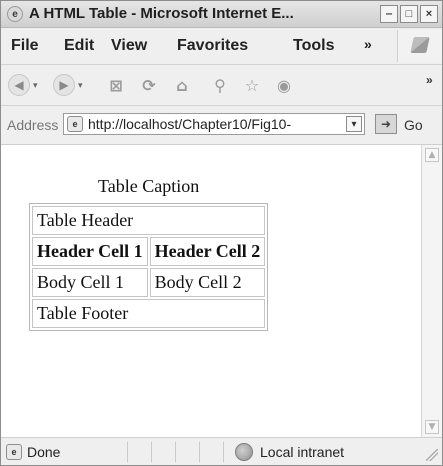 The width and height of the screenshot is (443, 466). I want to click on vertical-scrollbar: ▲ ▼, so click(431, 291).